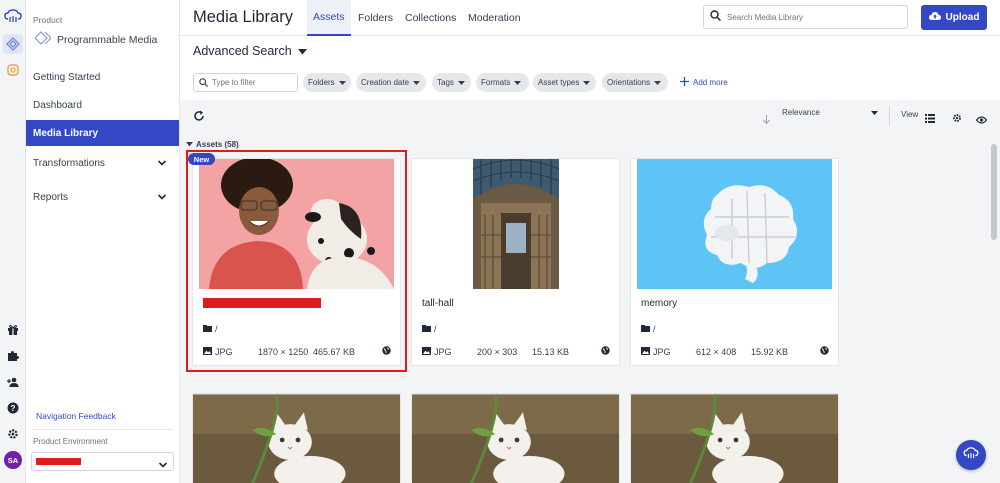 Image resolution: width=1000 pixels, height=483 pixels. What do you see at coordinates (102, 77) in the screenshot?
I see `sidebar-item-getting-started: Getting Started` at bounding box center [102, 77].